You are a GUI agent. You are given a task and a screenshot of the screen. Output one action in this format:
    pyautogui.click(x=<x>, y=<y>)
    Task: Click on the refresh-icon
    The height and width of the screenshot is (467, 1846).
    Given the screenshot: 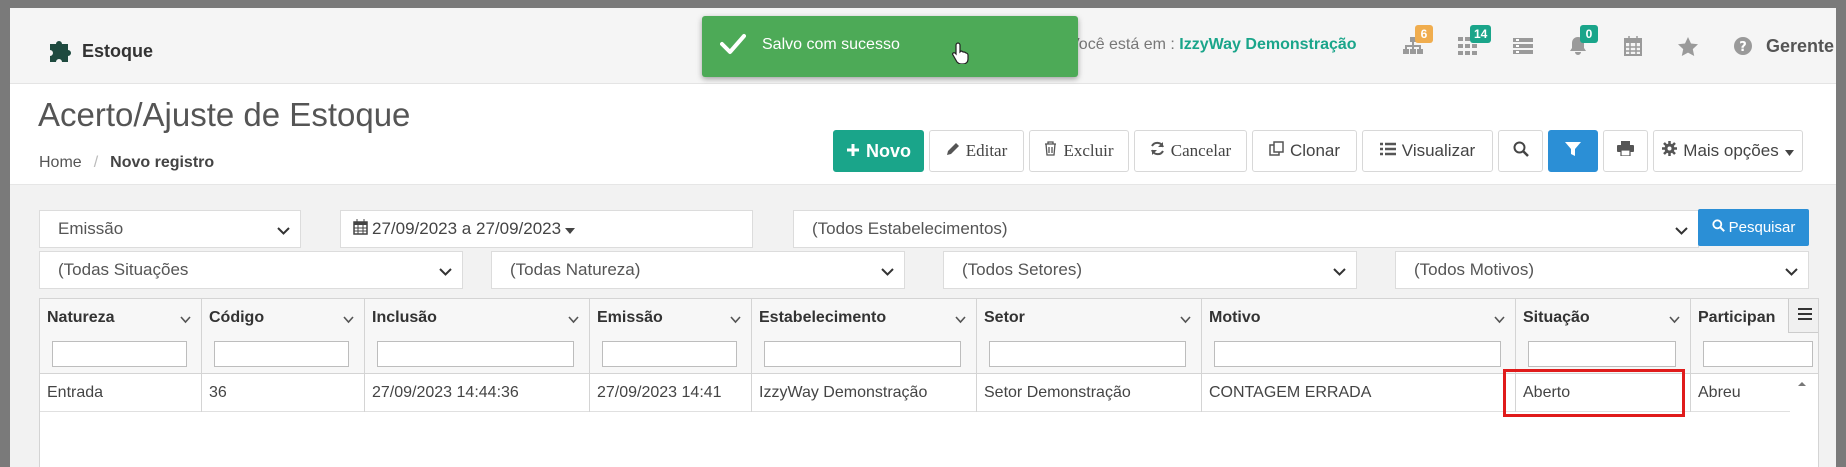 What is the action you would take?
    pyautogui.click(x=1157, y=151)
    